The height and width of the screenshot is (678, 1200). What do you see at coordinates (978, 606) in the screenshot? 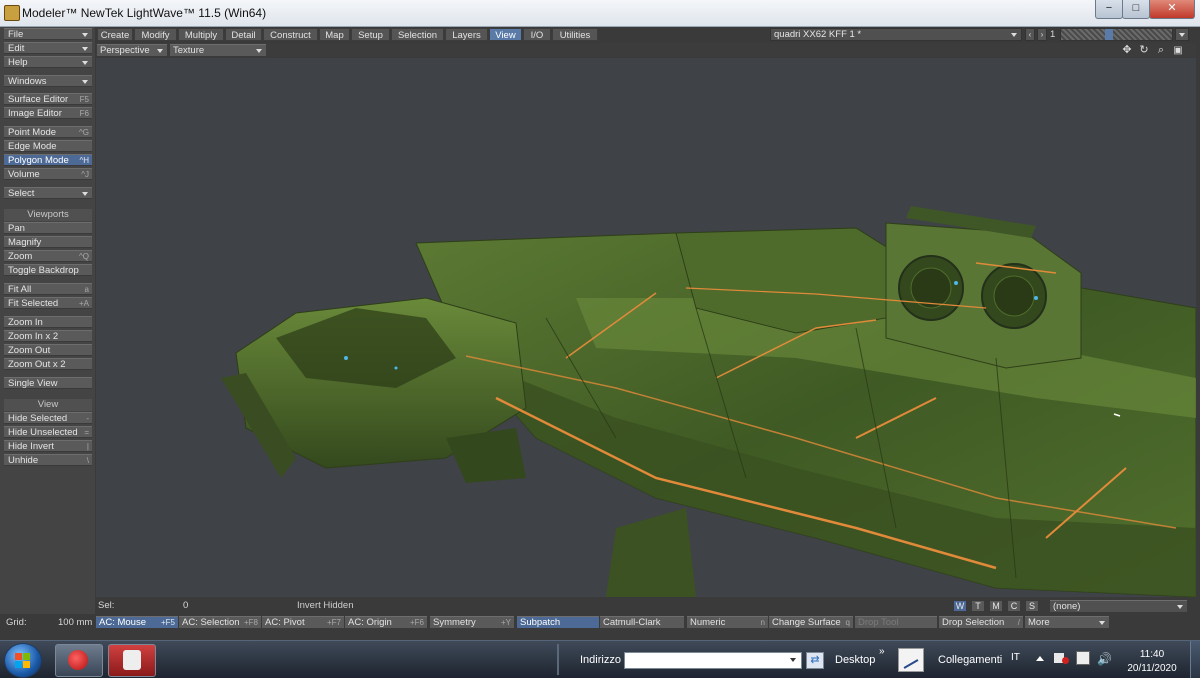
I see `texture-toggle: T` at bounding box center [978, 606].